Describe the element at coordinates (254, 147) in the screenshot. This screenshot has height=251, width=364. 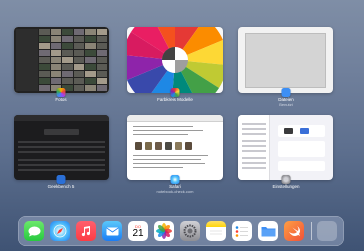
I see `settings-sidebar` at that location.